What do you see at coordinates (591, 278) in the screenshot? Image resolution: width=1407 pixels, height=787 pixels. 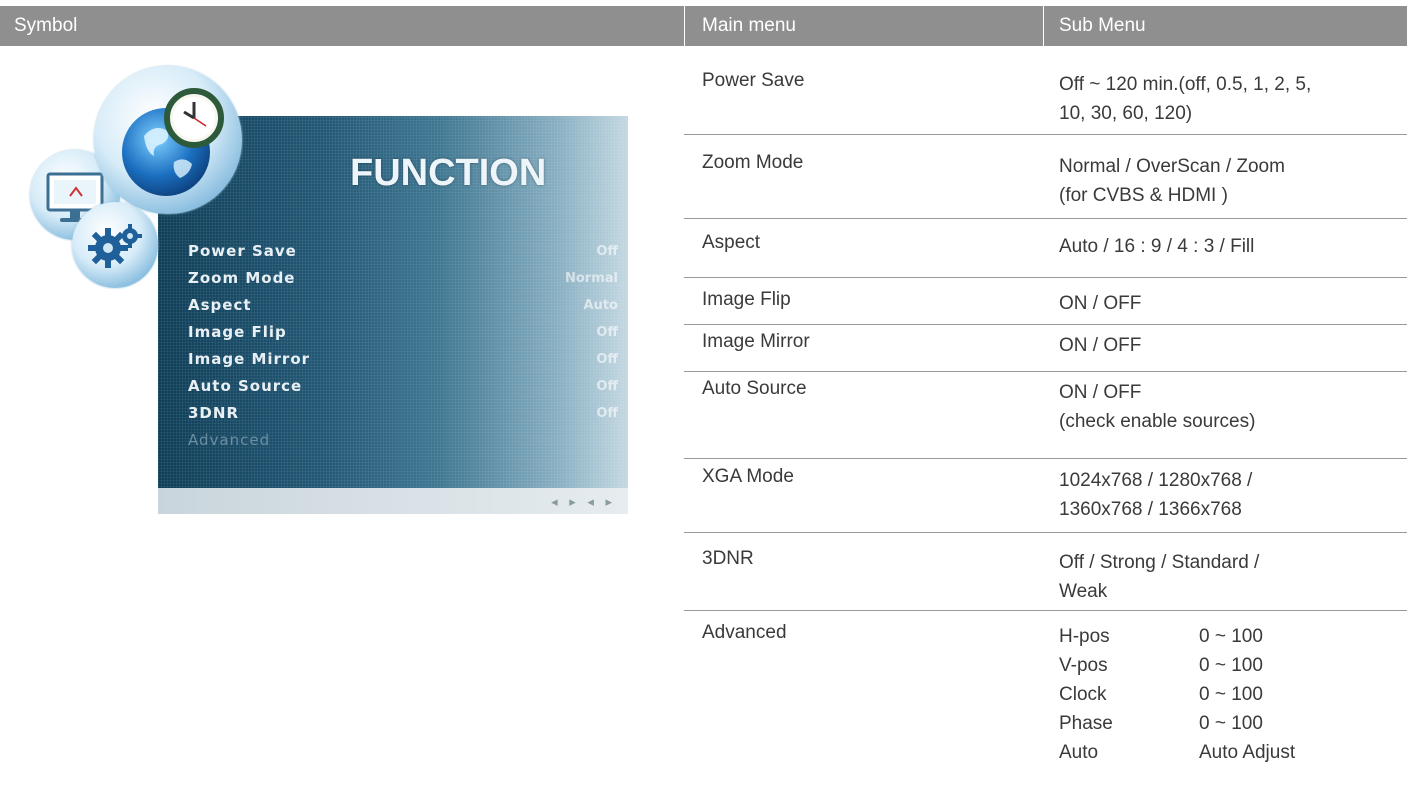 I see `osd-value: Normal` at bounding box center [591, 278].